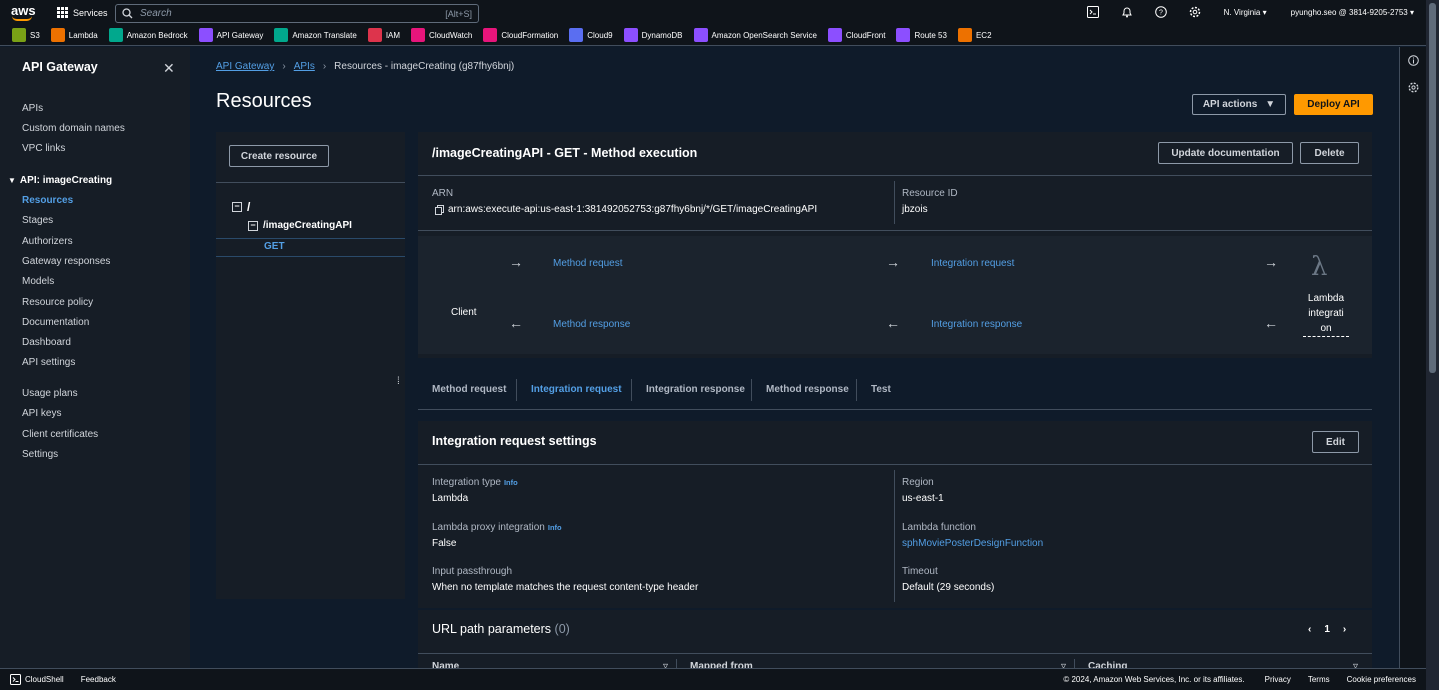 Image resolution: width=1439 pixels, height=690 pixels. I want to click on favorite-cloud9: Cloud9, so click(591, 35).